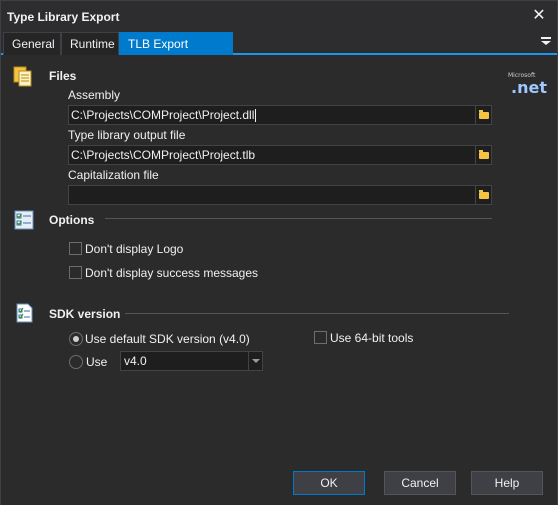 The width and height of the screenshot is (558, 505). What do you see at coordinates (63, 17) in the screenshot?
I see `window-title: Type Library Export` at bounding box center [63, 17].